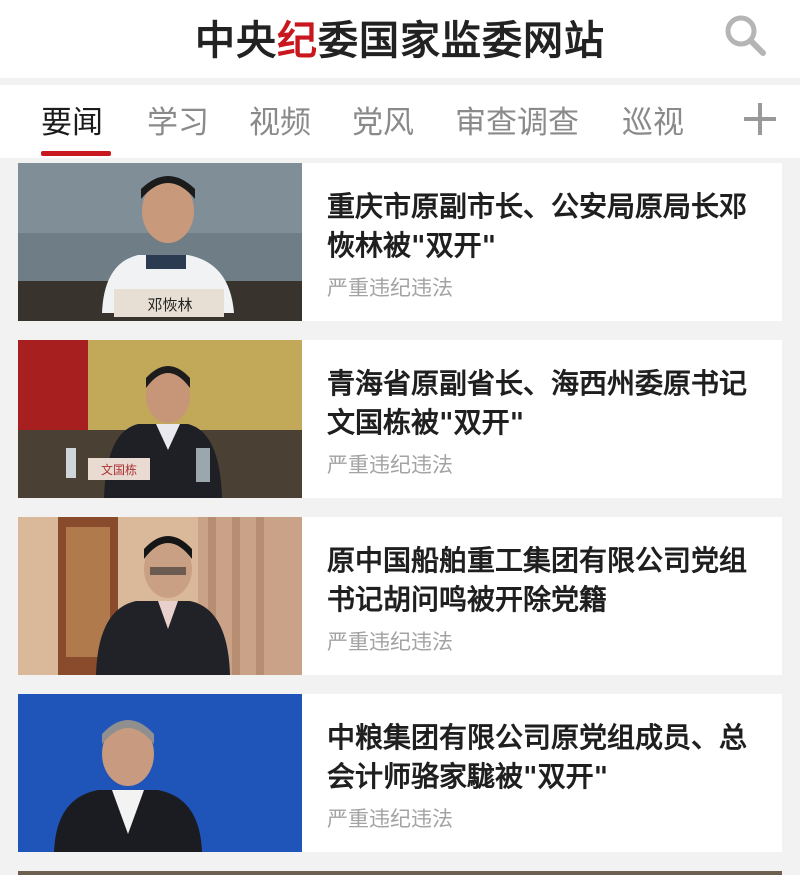 This screenshot has width=800, height=875. What do you see at coordinates (461, 40) in the screenshot?
I see `site-title-part2: 委国家监委网站` at bounding box center [461, 40].